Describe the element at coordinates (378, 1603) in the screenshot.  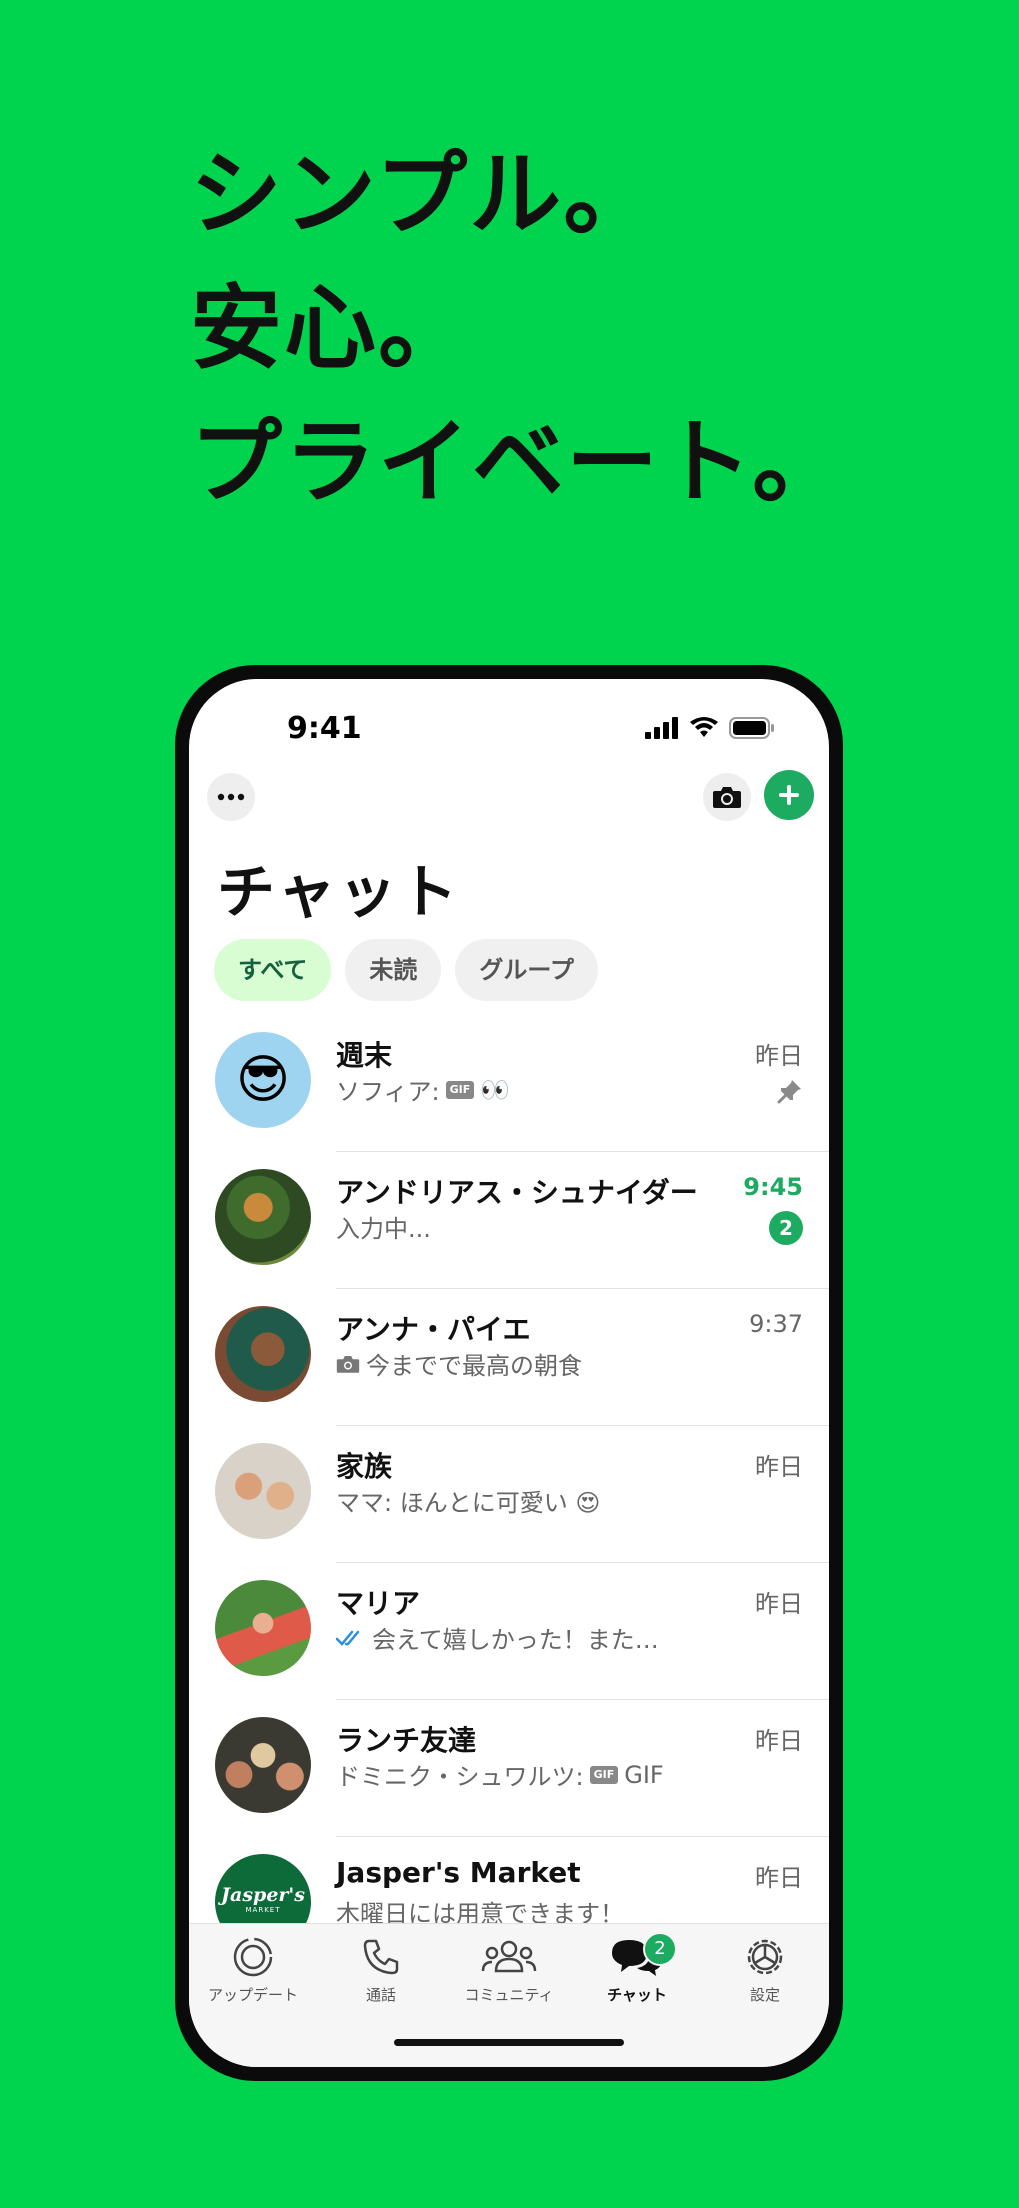
I see `chat-name: マリア` at that location.